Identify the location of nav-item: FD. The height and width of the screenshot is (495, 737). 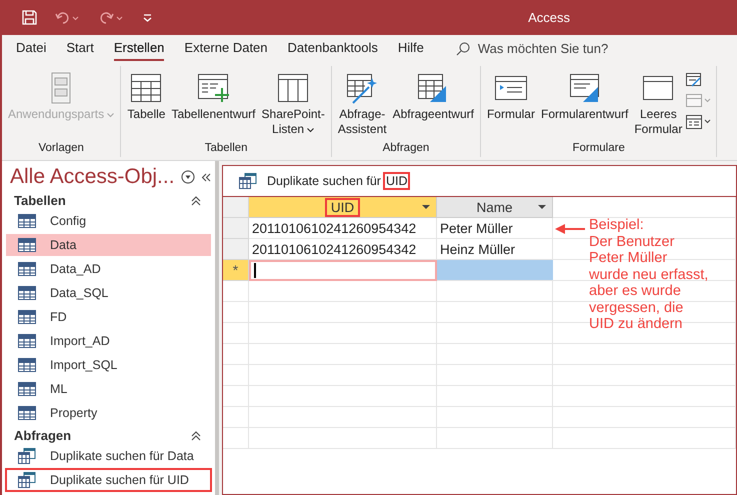
(108, 317).